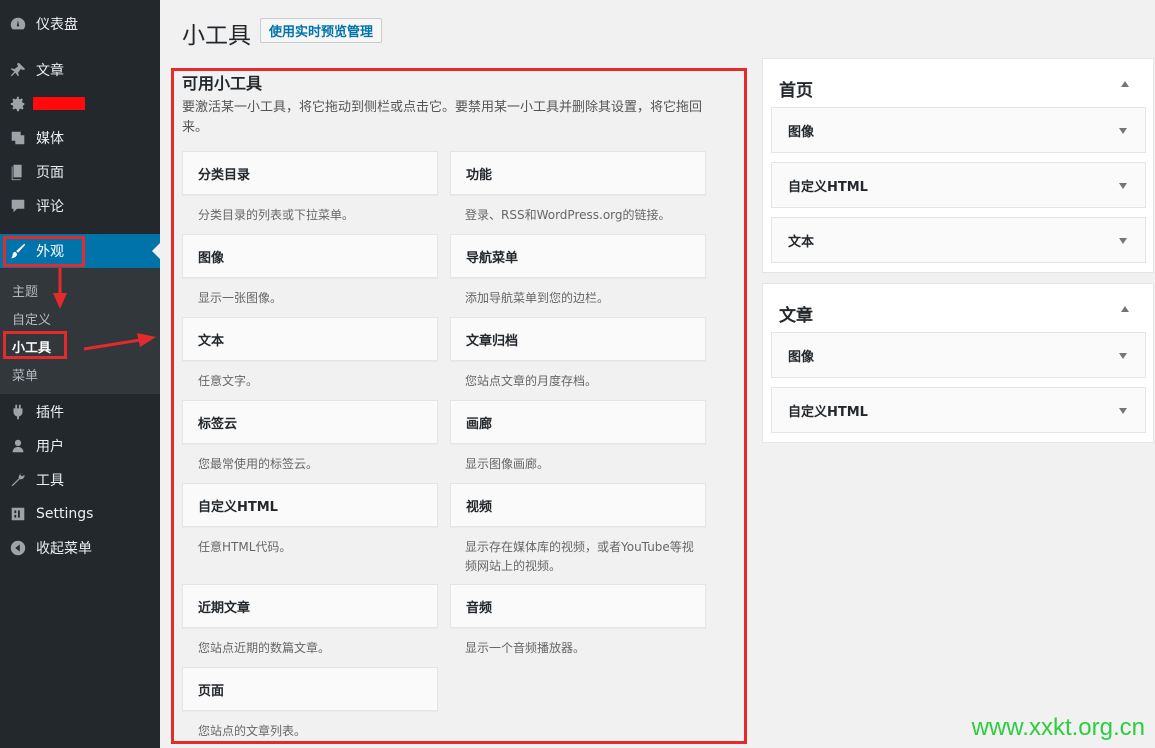  I want to click on submenu-themes: 主题, so click(25, 290).